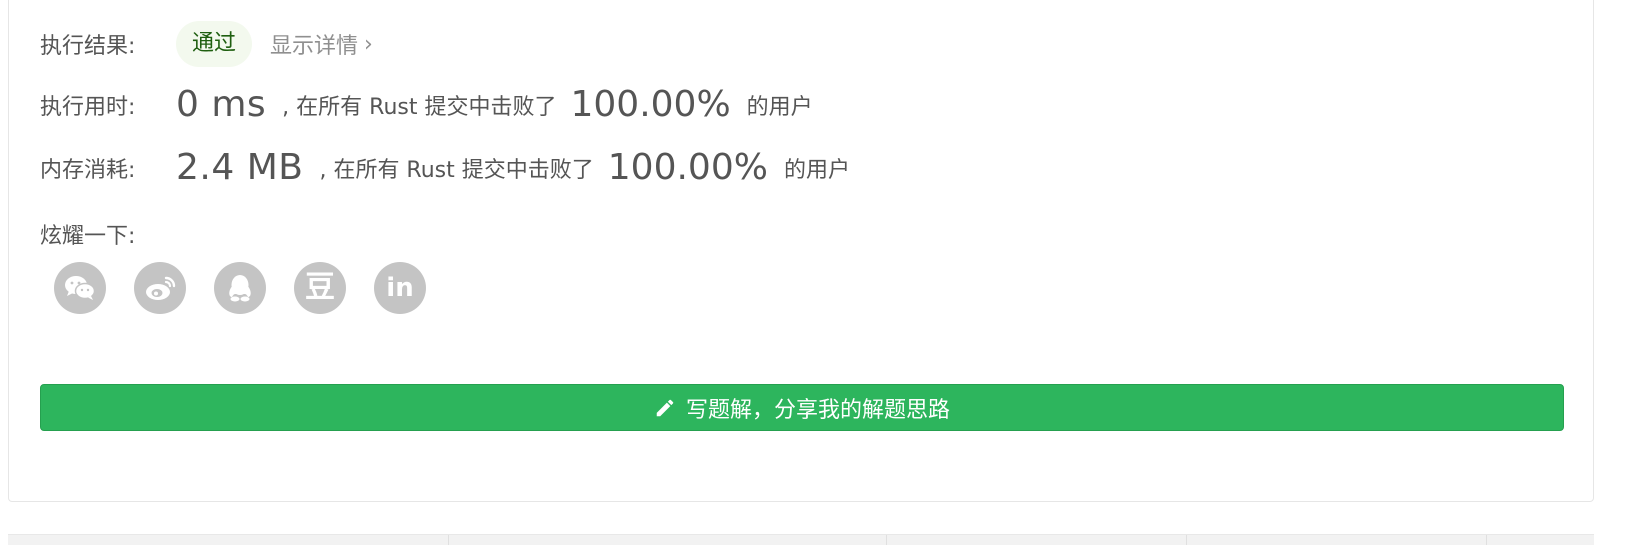  Describe the element at coordinates (314, 46) in the screenshot. I see `show-details-label: 显示详情` at that location.